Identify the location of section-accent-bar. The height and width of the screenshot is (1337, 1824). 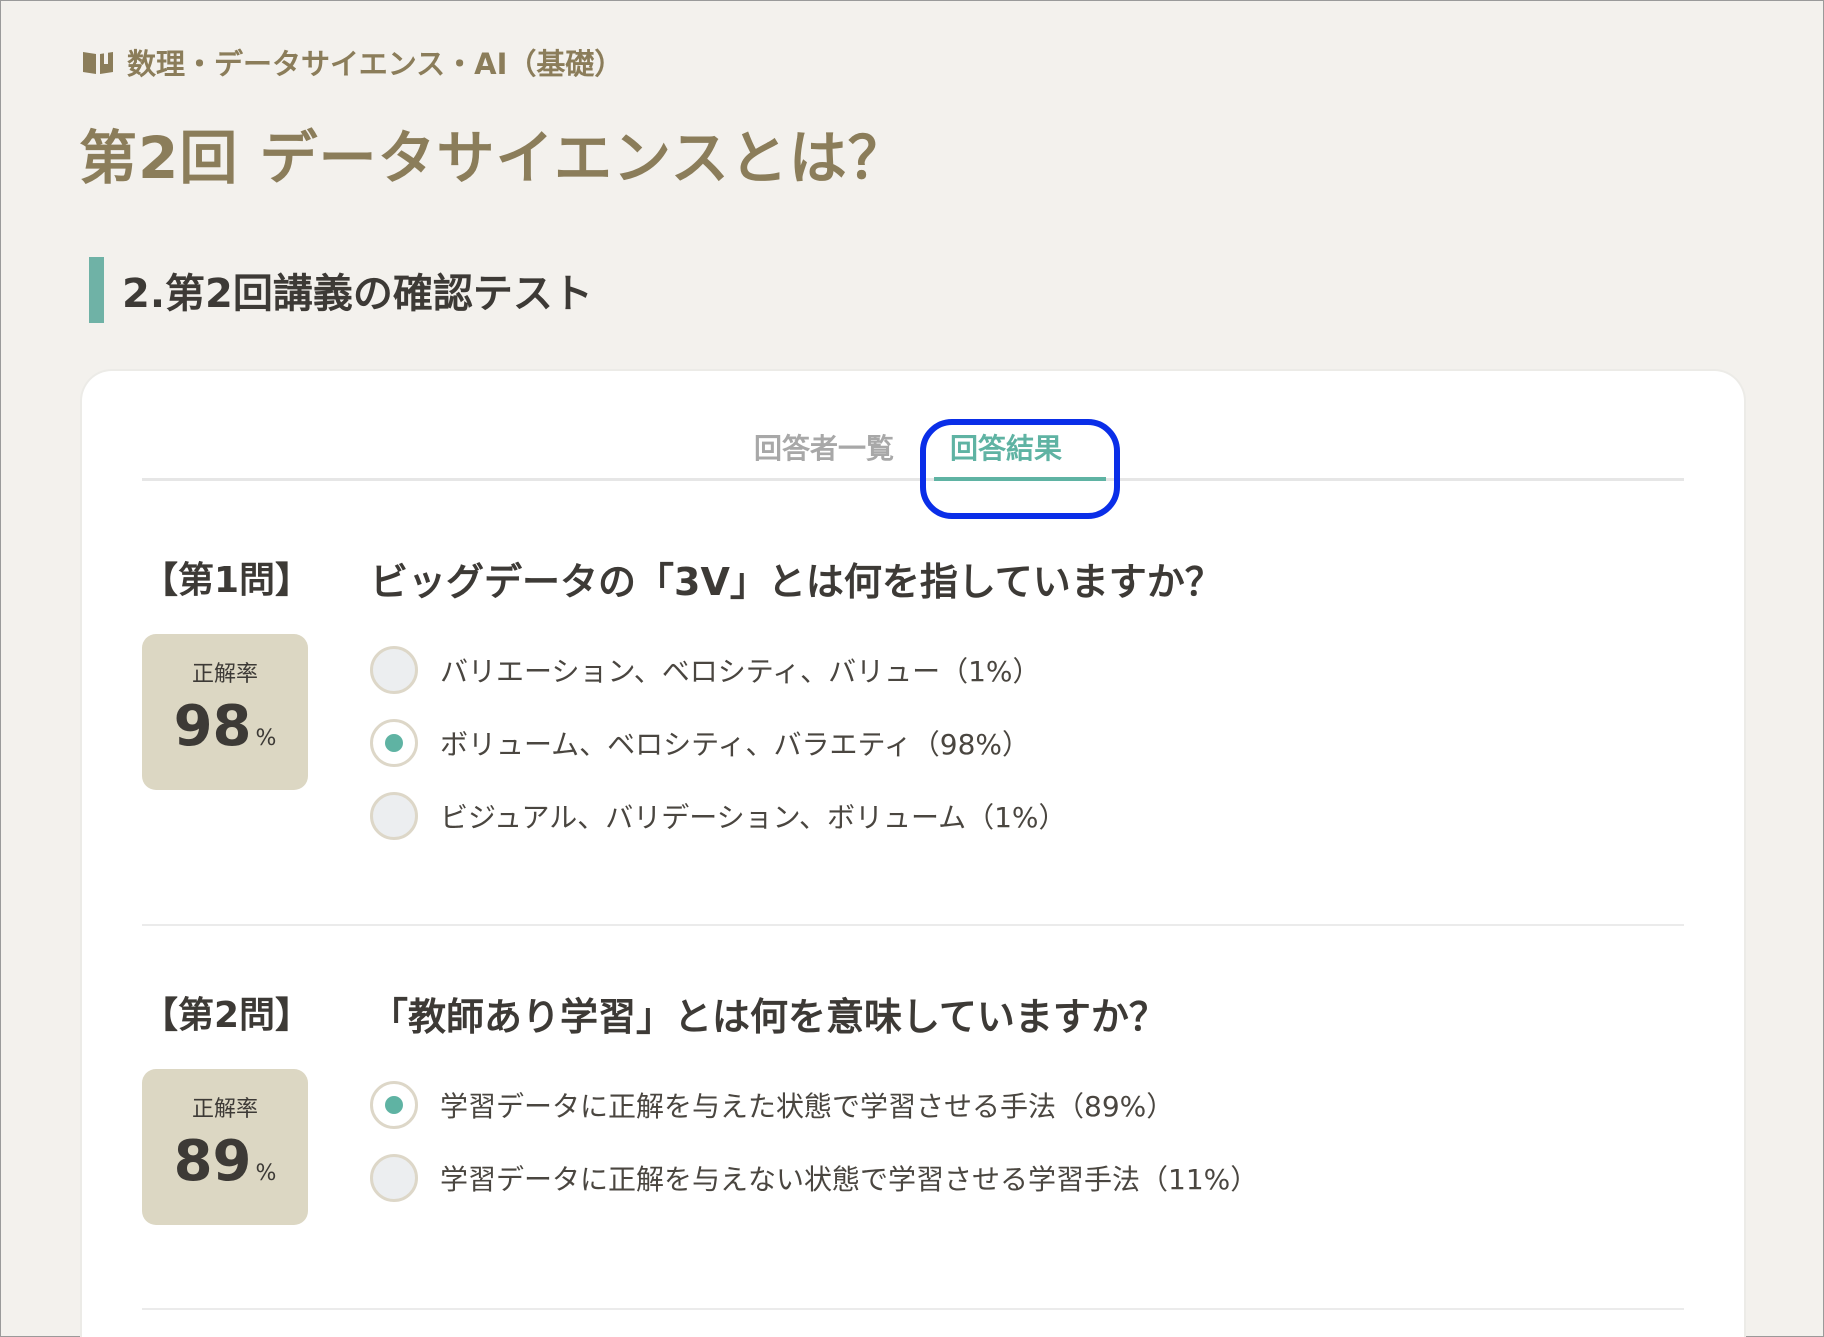
(96, 290).